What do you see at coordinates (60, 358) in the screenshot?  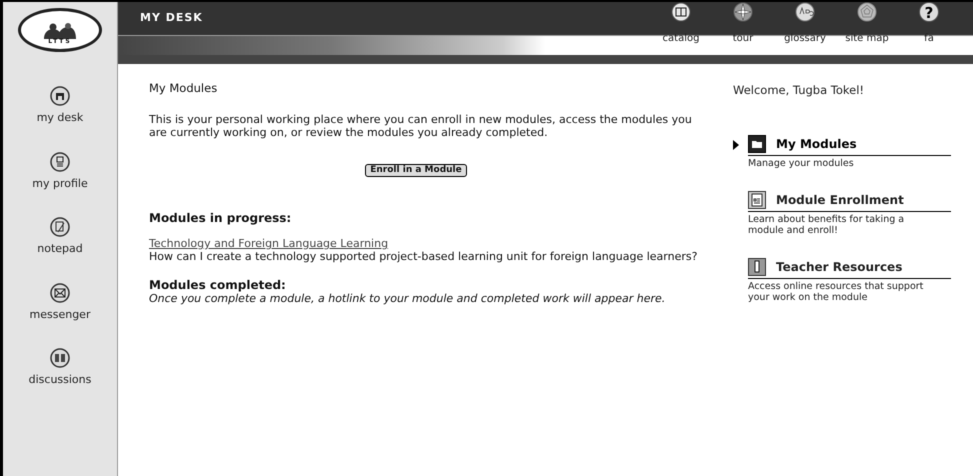 I see `discussion-icon` at bounding box center [60, 358].